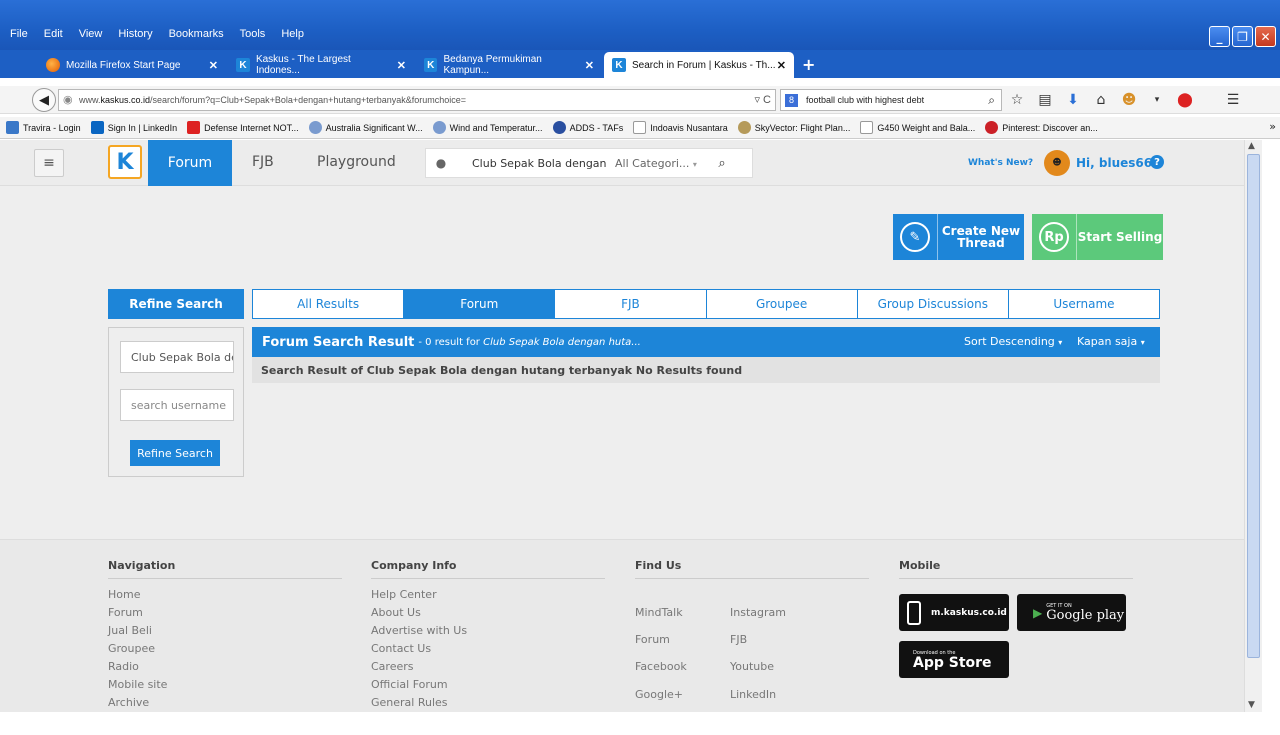 The image size is (1280, 735). Describe the element at coordinates (133, 127) in the screenshot. I see `bookmark-item: Sign In | LinkedIn` at that location.